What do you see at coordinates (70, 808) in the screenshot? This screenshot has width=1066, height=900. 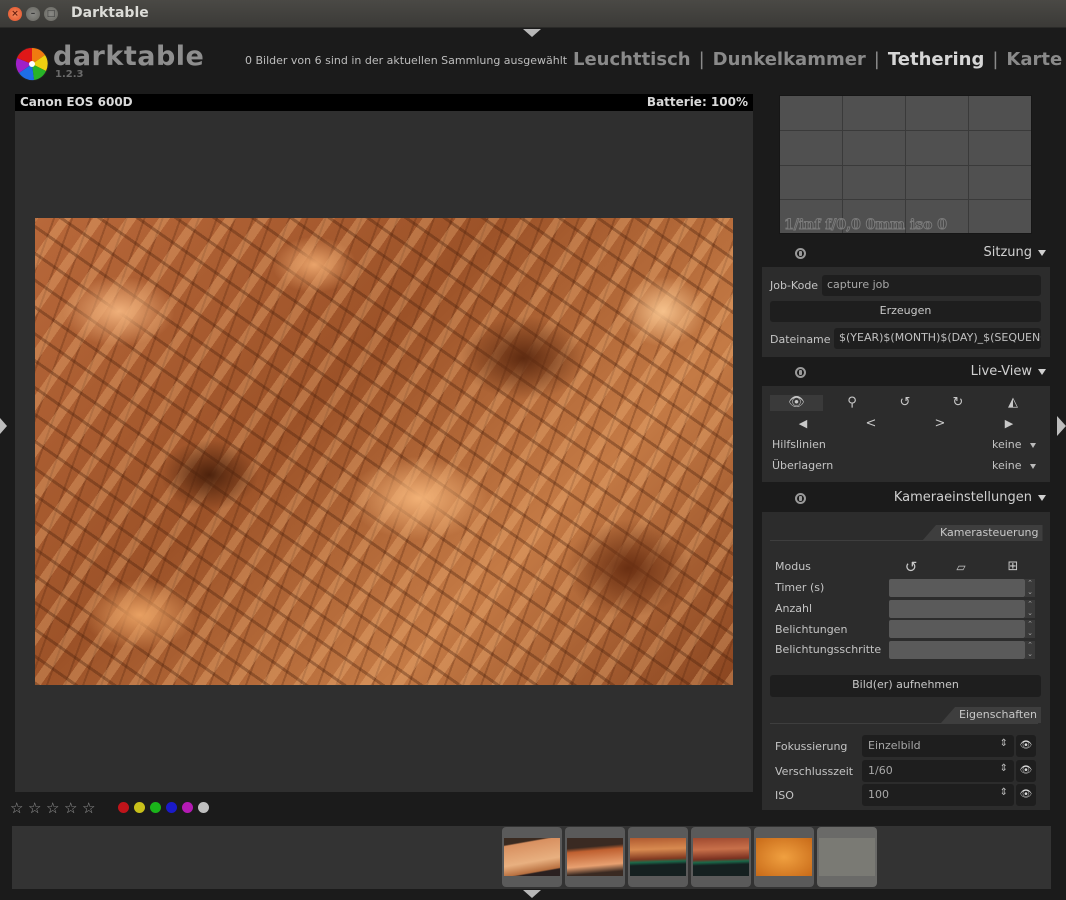 I see `star-4-icon: ☆` at bounding box center [70, 808].